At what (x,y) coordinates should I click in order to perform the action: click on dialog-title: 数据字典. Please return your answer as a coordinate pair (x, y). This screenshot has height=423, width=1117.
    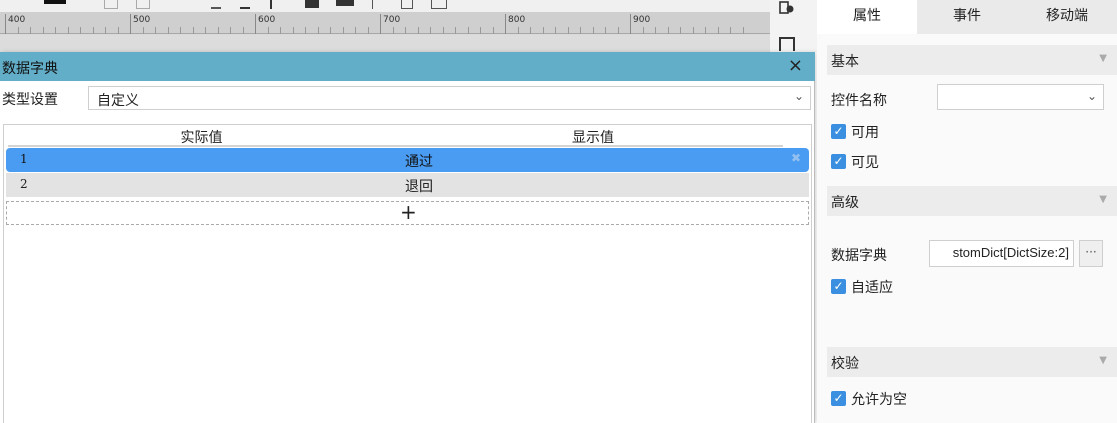
    Looking at the image, I should click on (30, 69).